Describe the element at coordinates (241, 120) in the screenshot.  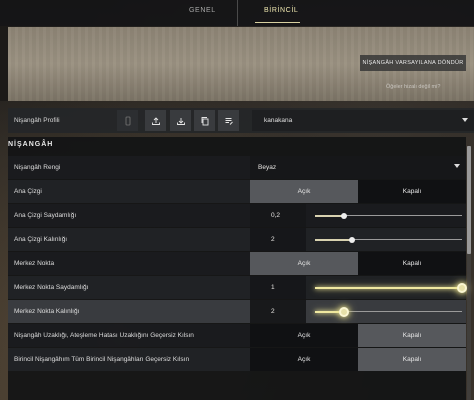
I see `profile-row: Nişangâh Profili kanakana` at that location.